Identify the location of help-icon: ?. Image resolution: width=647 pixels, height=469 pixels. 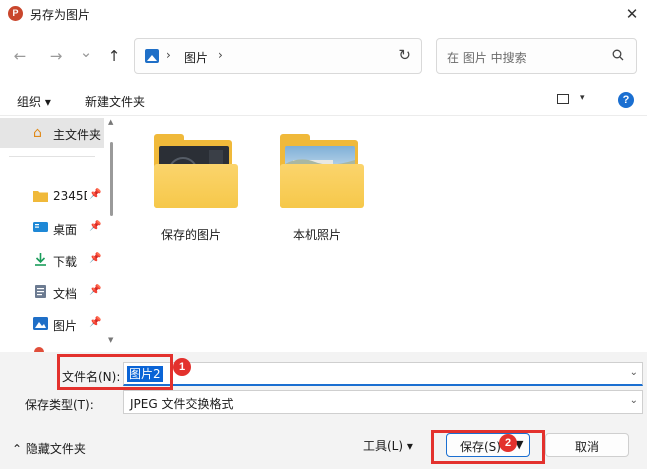
(626, 100).